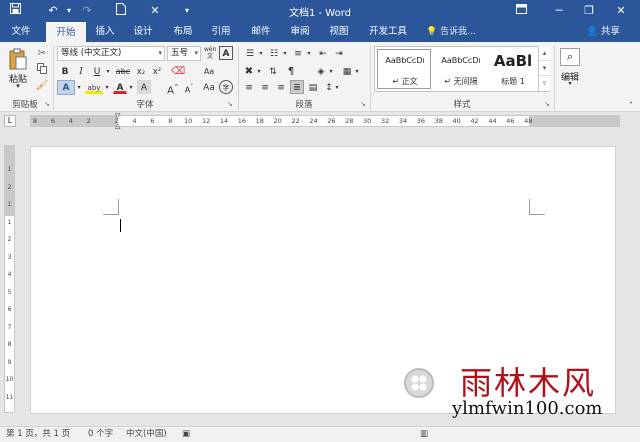  What do you see at coordinates (97, 71) in the screenshot?
I see `underline-button: U` at bounding box center [97, 71].